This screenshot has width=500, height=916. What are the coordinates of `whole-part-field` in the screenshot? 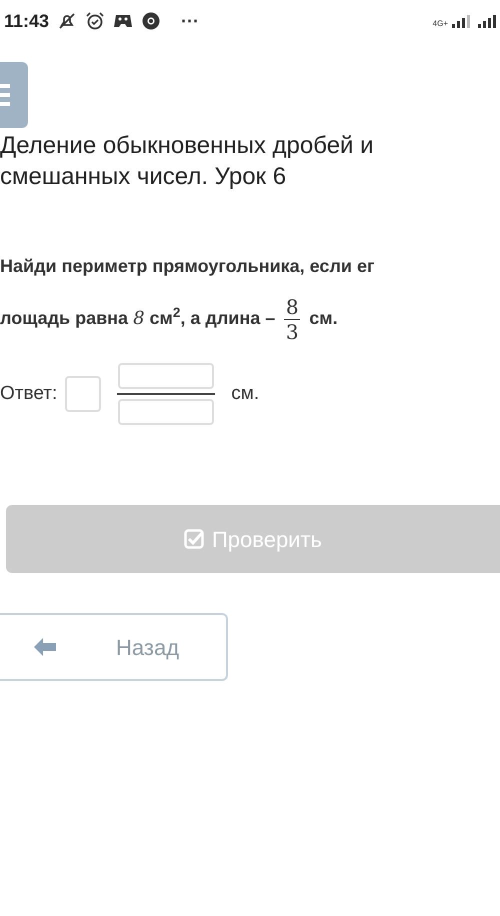 It's located at (83, 394).